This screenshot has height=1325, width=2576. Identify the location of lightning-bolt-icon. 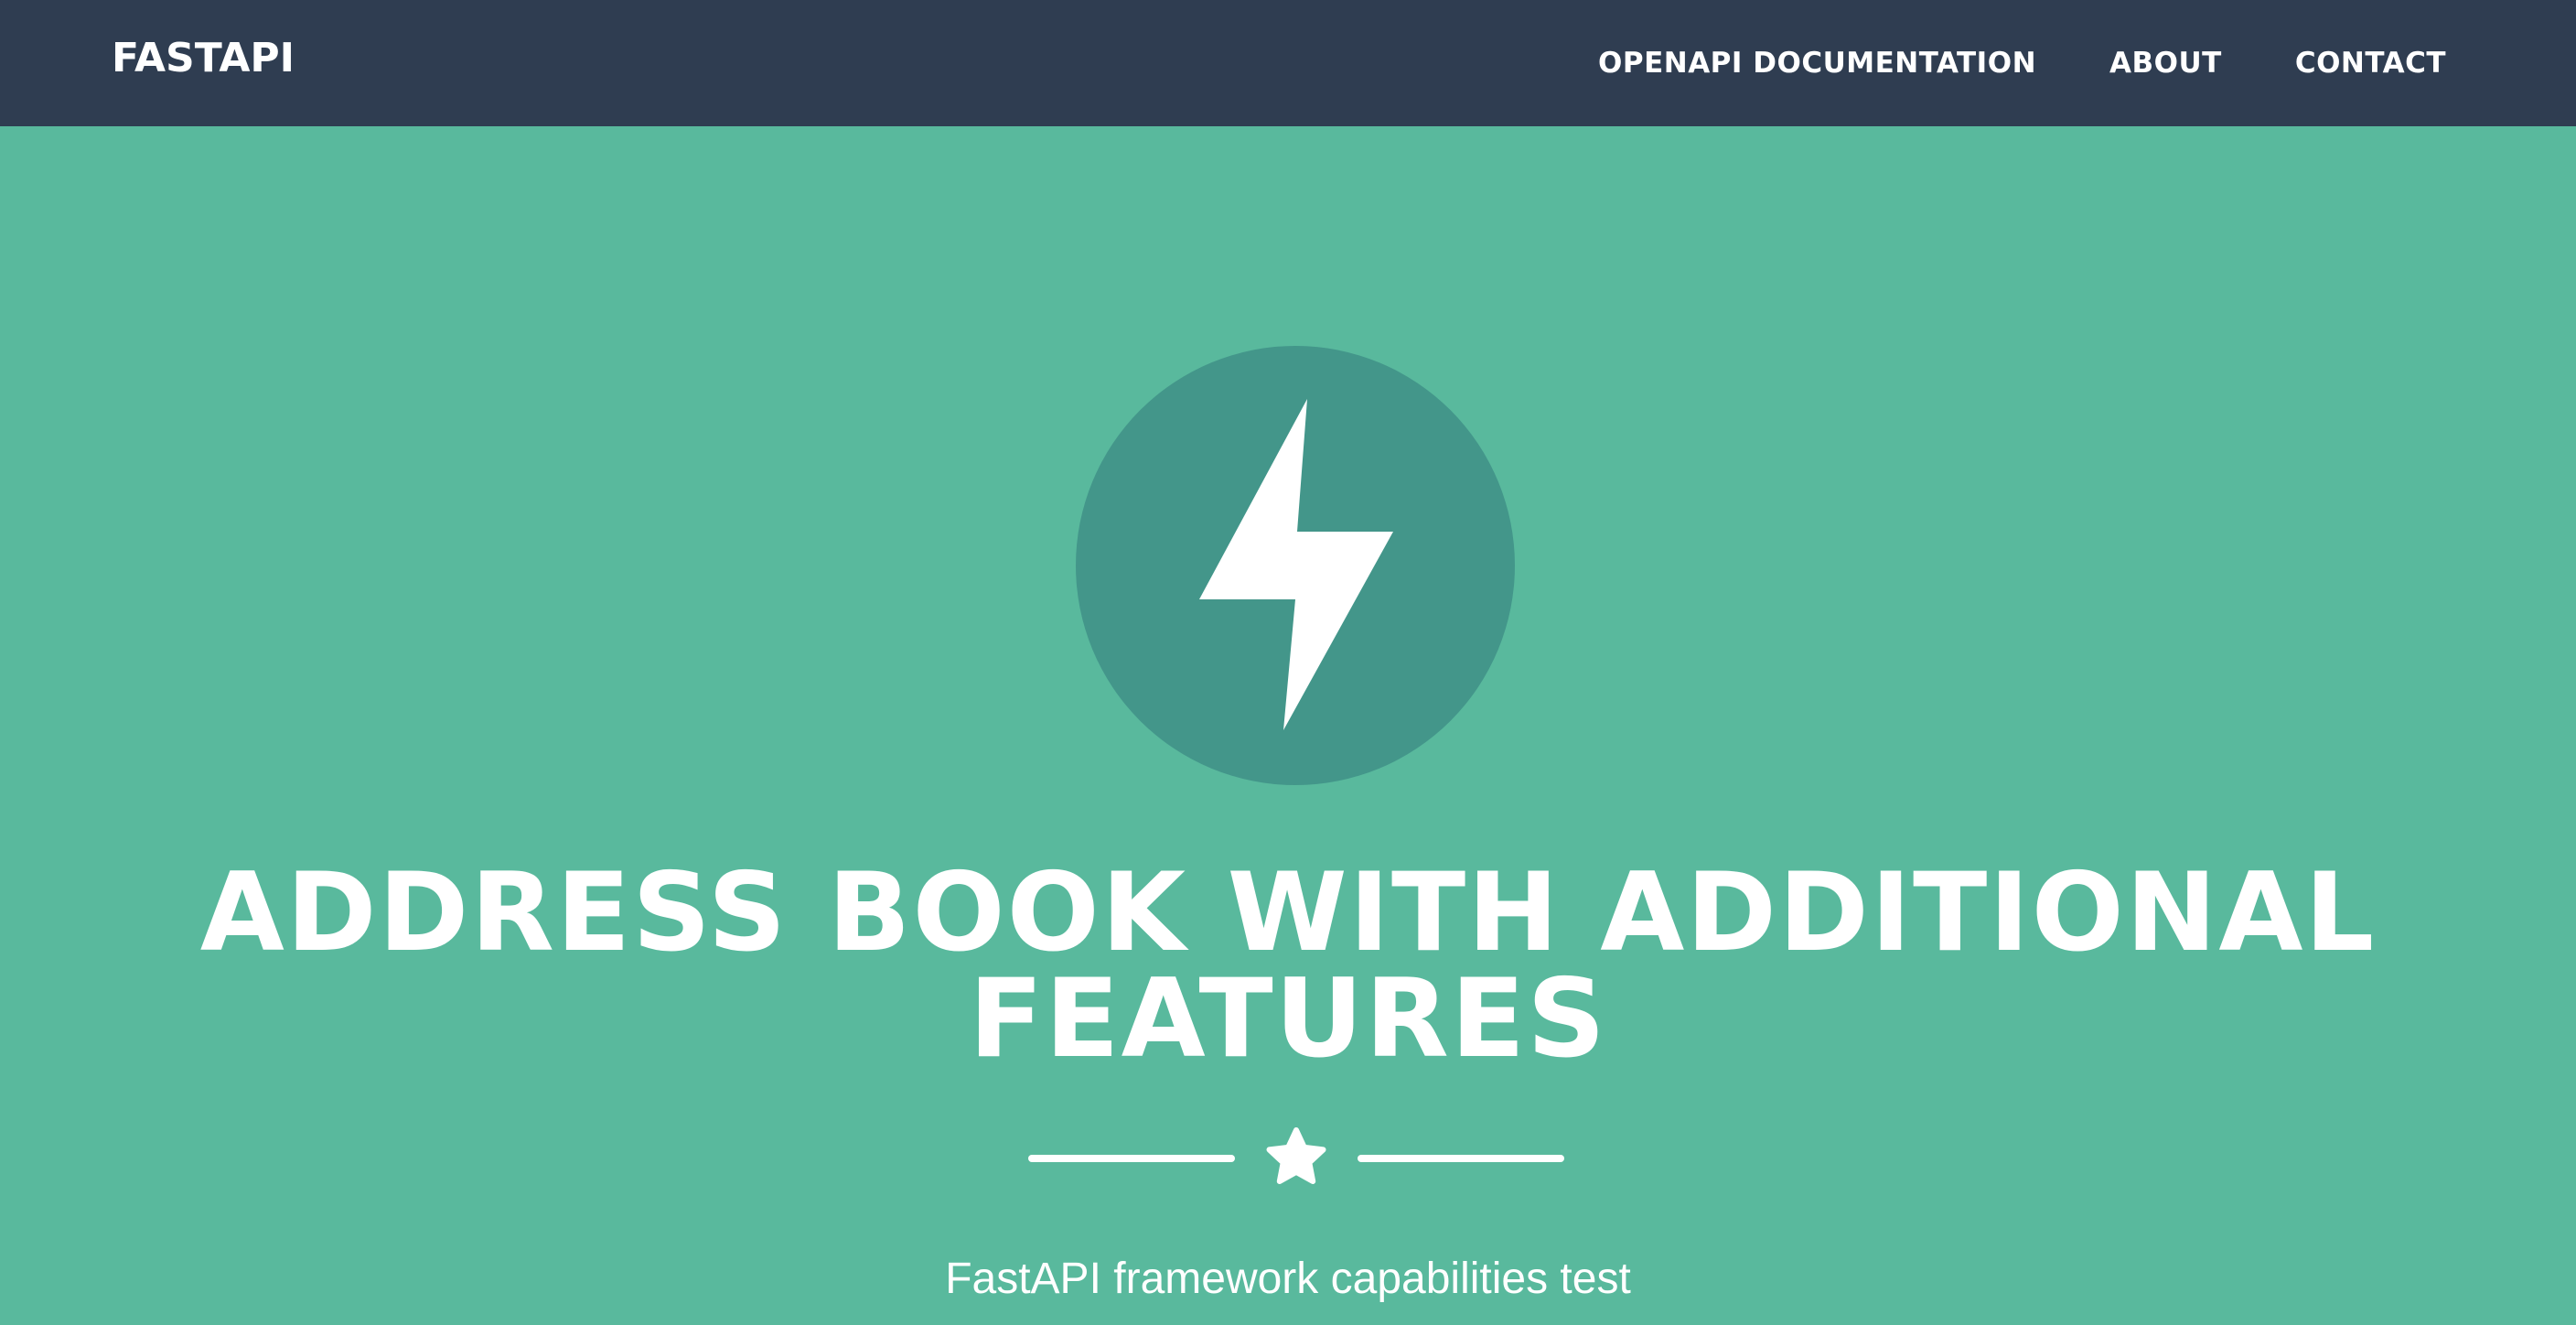
(1295, 565).